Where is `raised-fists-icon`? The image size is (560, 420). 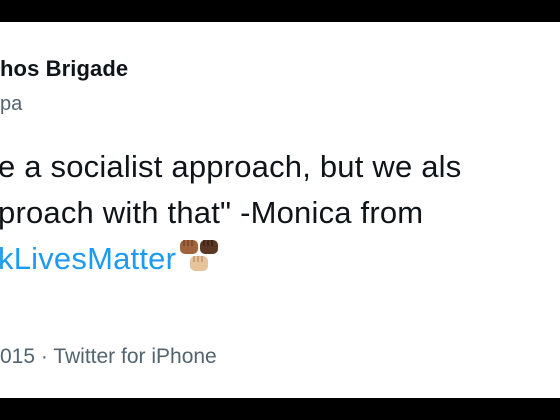 raised-fists-icon is located at coordinates (200, 257).